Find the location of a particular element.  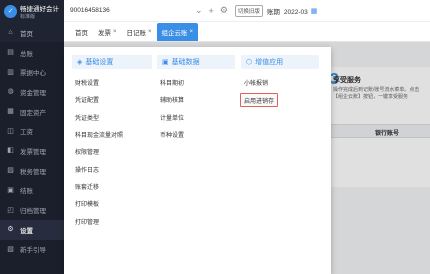

chevron-down-icon: ⌄ is located at coordinates (199, 10).